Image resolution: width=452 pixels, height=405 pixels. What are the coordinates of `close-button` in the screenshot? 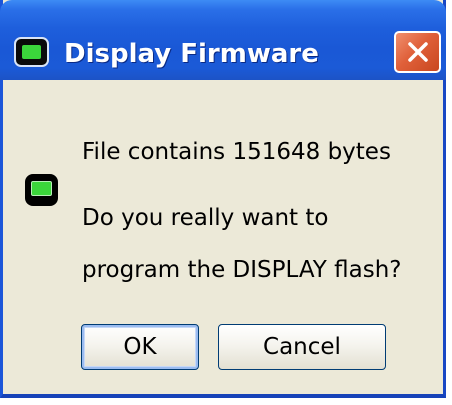 It's located at (417, 52).